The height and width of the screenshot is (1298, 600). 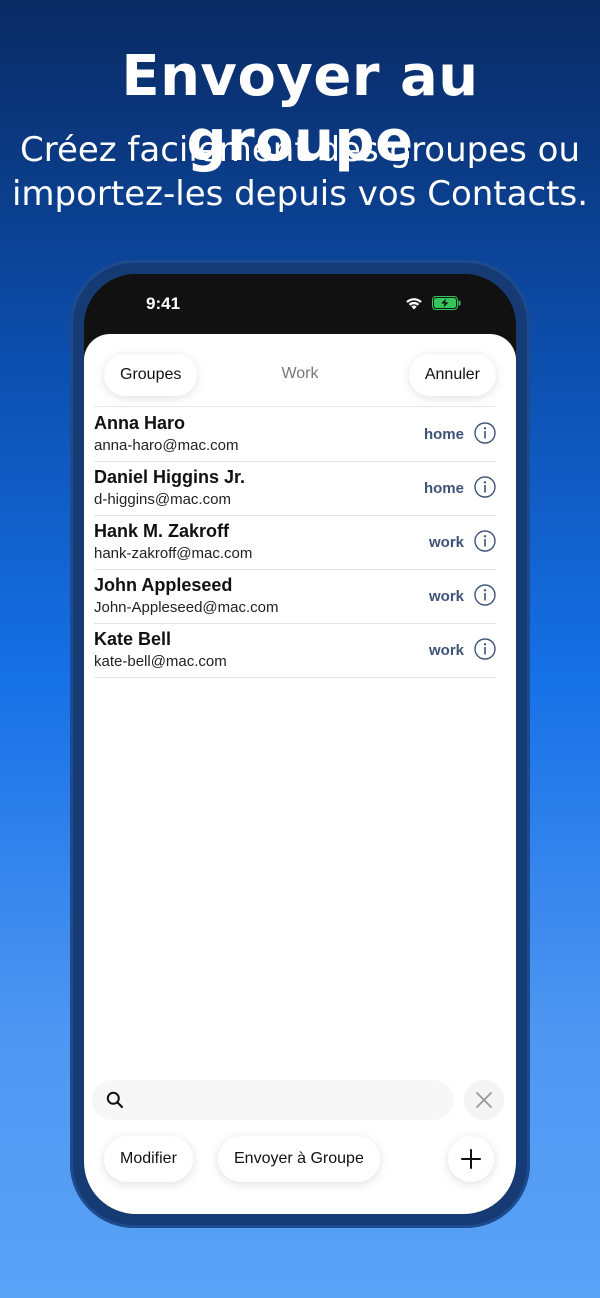 I want to click on contact-row: Kate Bell kate-bell@mac.com work, so click(x=295, y=650).